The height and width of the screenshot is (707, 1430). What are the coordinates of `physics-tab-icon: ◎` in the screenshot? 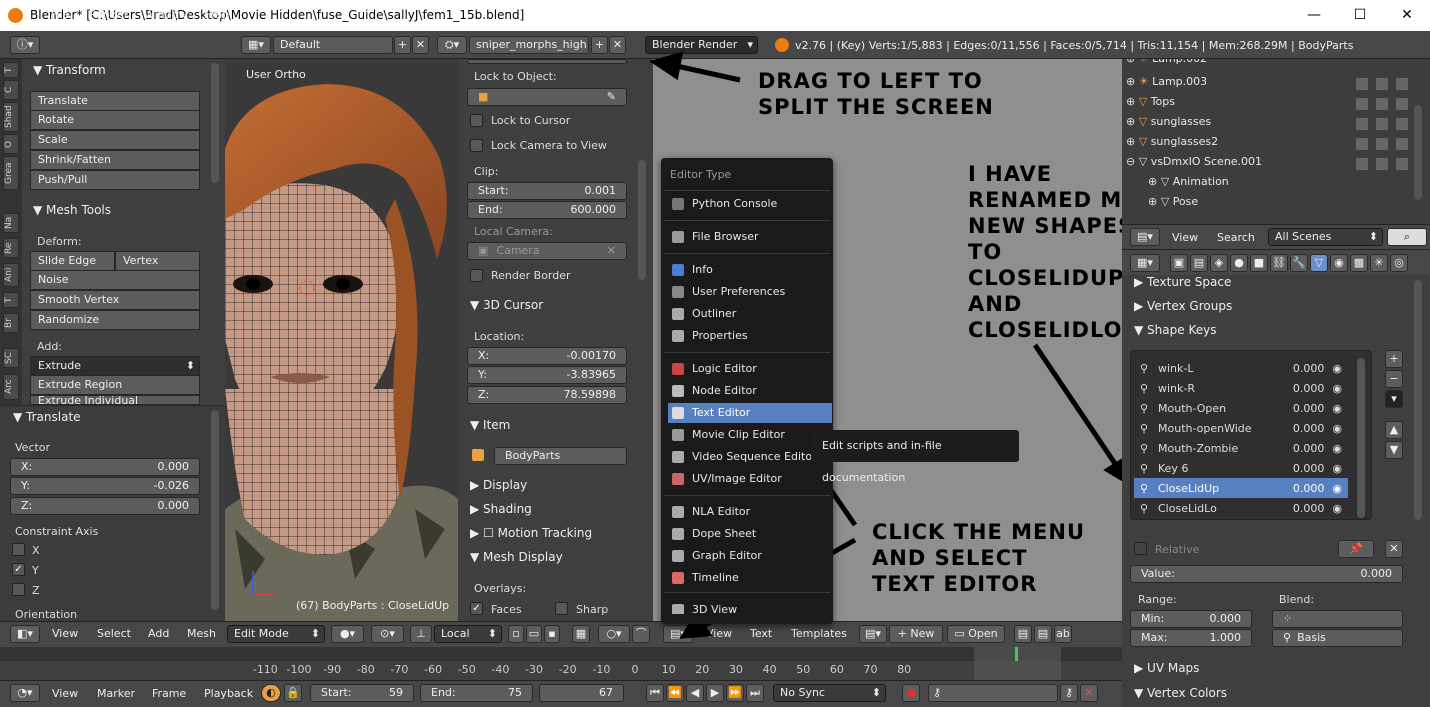 It's located at (1399, 263).